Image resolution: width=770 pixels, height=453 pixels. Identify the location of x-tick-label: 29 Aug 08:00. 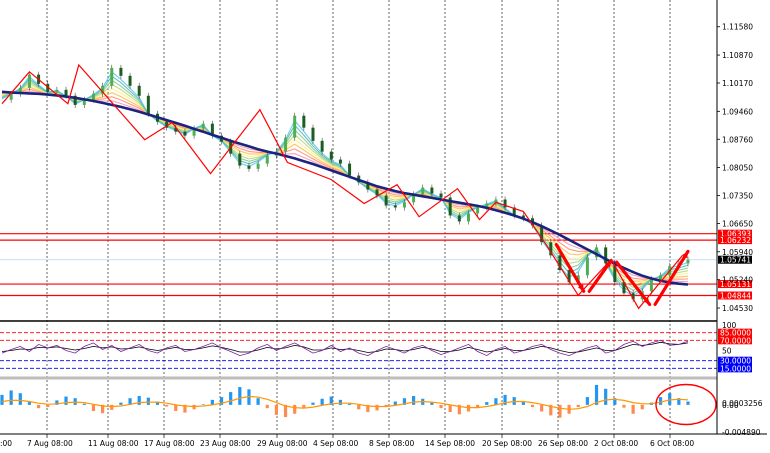
(282, 443).